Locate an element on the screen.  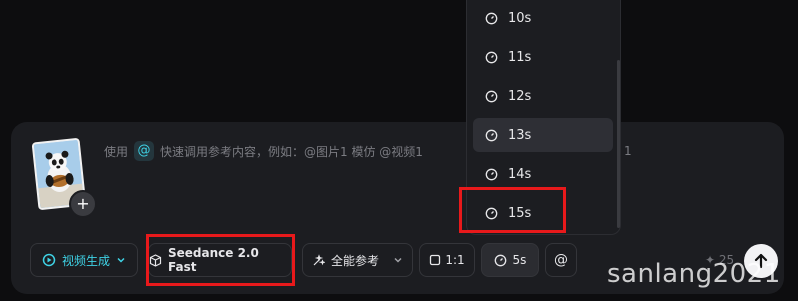
duration-option-label: 14s is located at coordinates (520, 174).